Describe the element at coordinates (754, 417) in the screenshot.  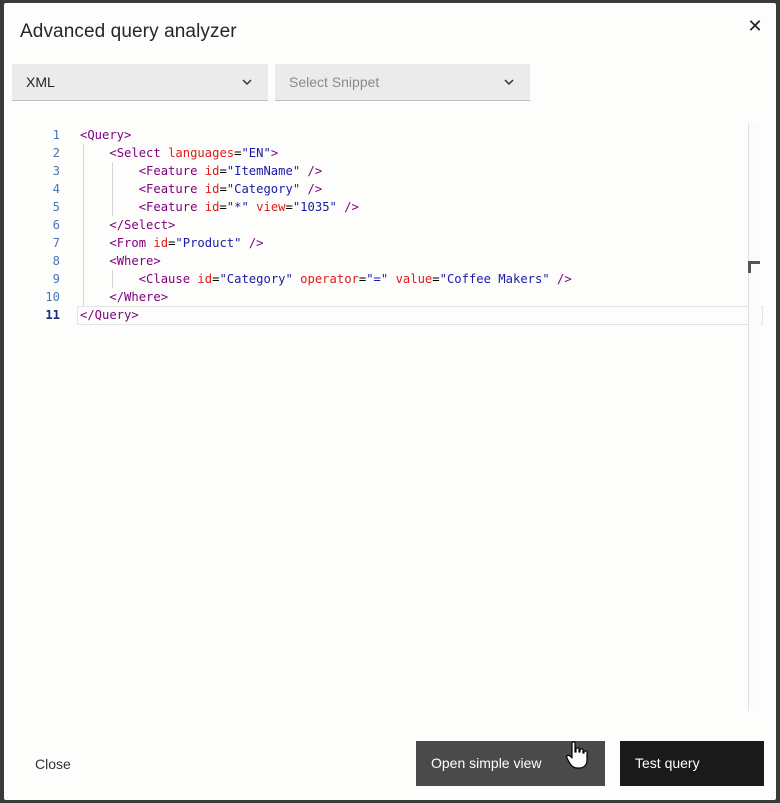
I see `editor-scrollbar` at that location.